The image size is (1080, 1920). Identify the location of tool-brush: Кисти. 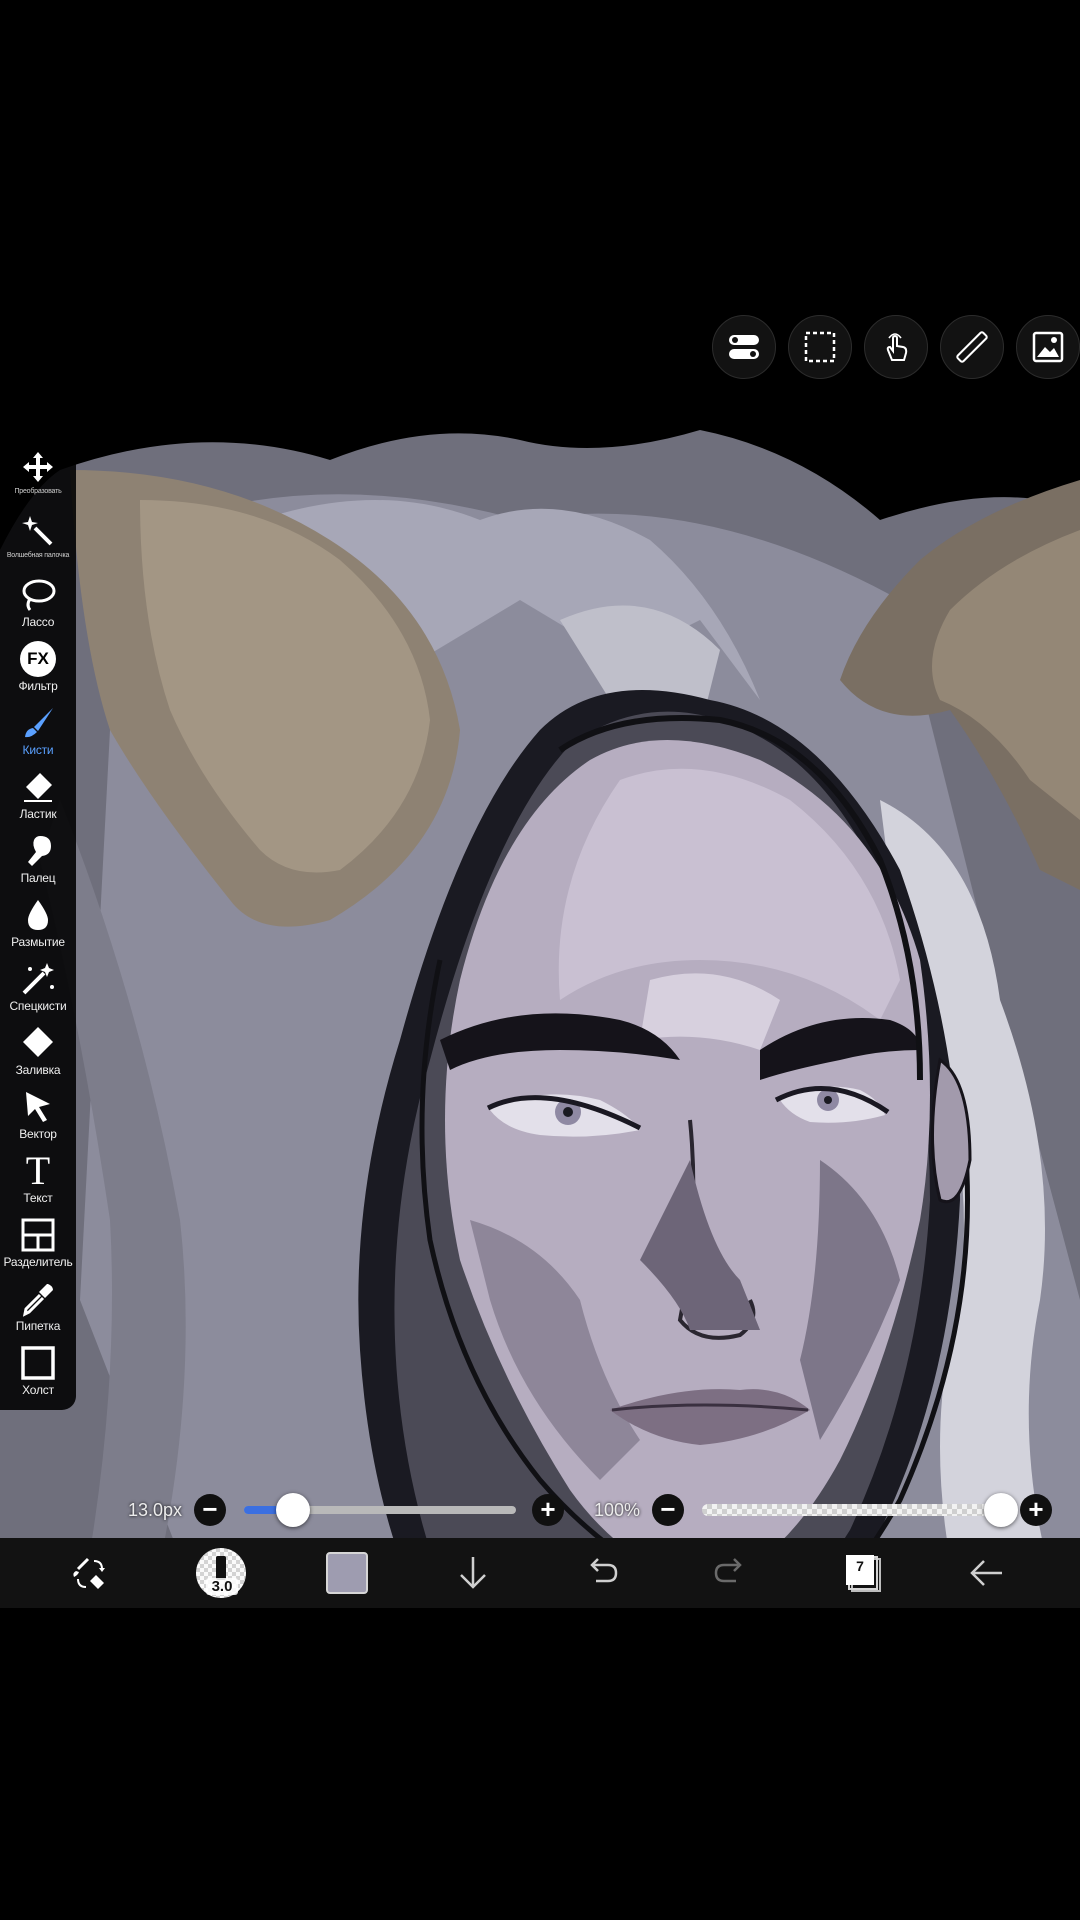
(38, 733).